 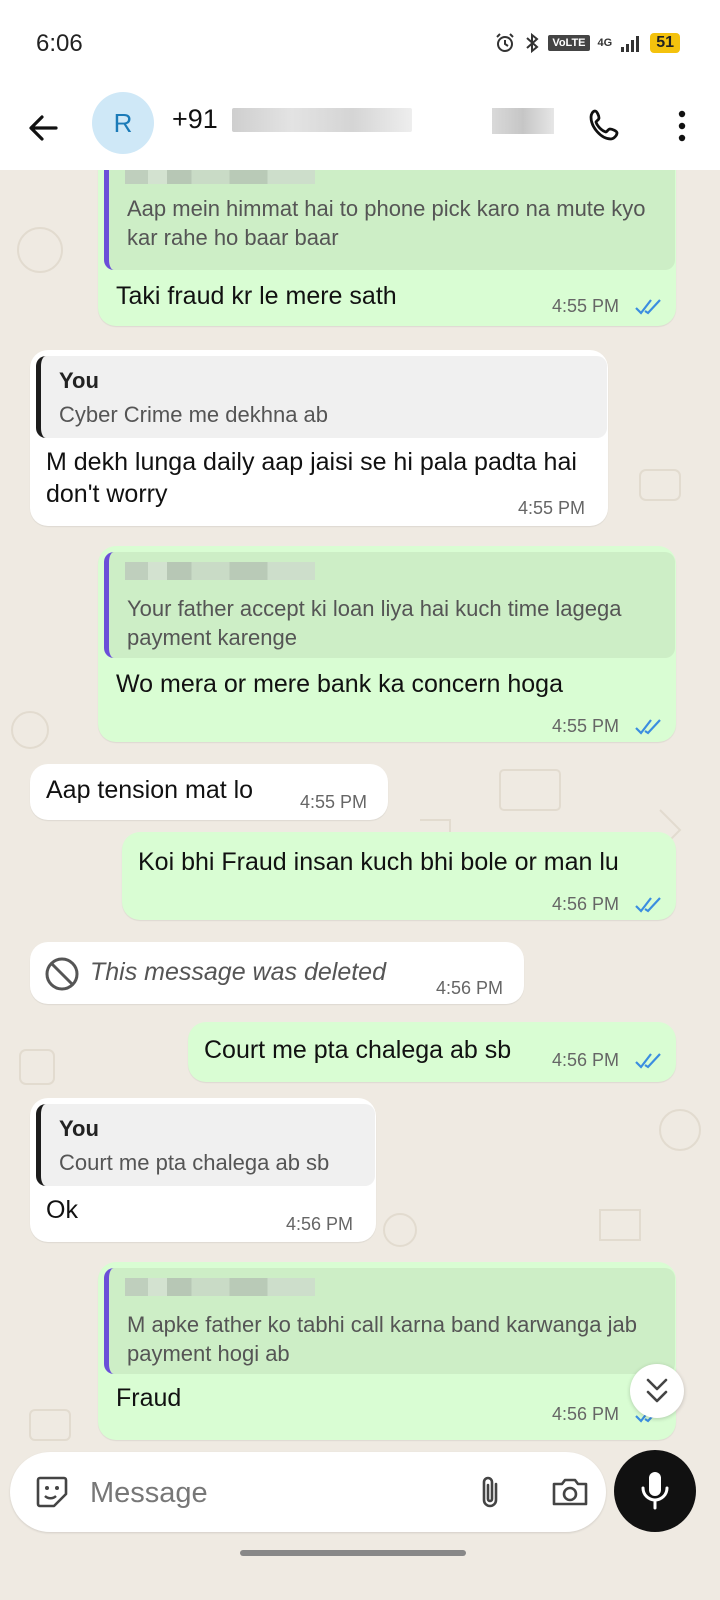 I want to click on quoted-text: Cyber Crime me dekhna ab, so click(x=194, y=414).